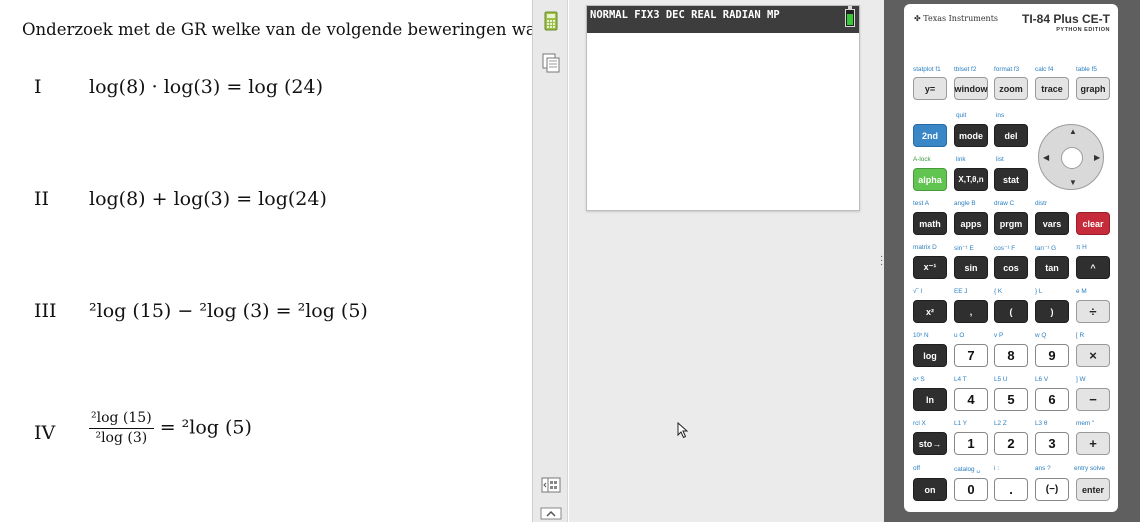 The width and height of the screenshot is (1140, 522). Describe the element at coordinates (930, 179) in the screenshot. I see `key-alpha: alpha` at that location.